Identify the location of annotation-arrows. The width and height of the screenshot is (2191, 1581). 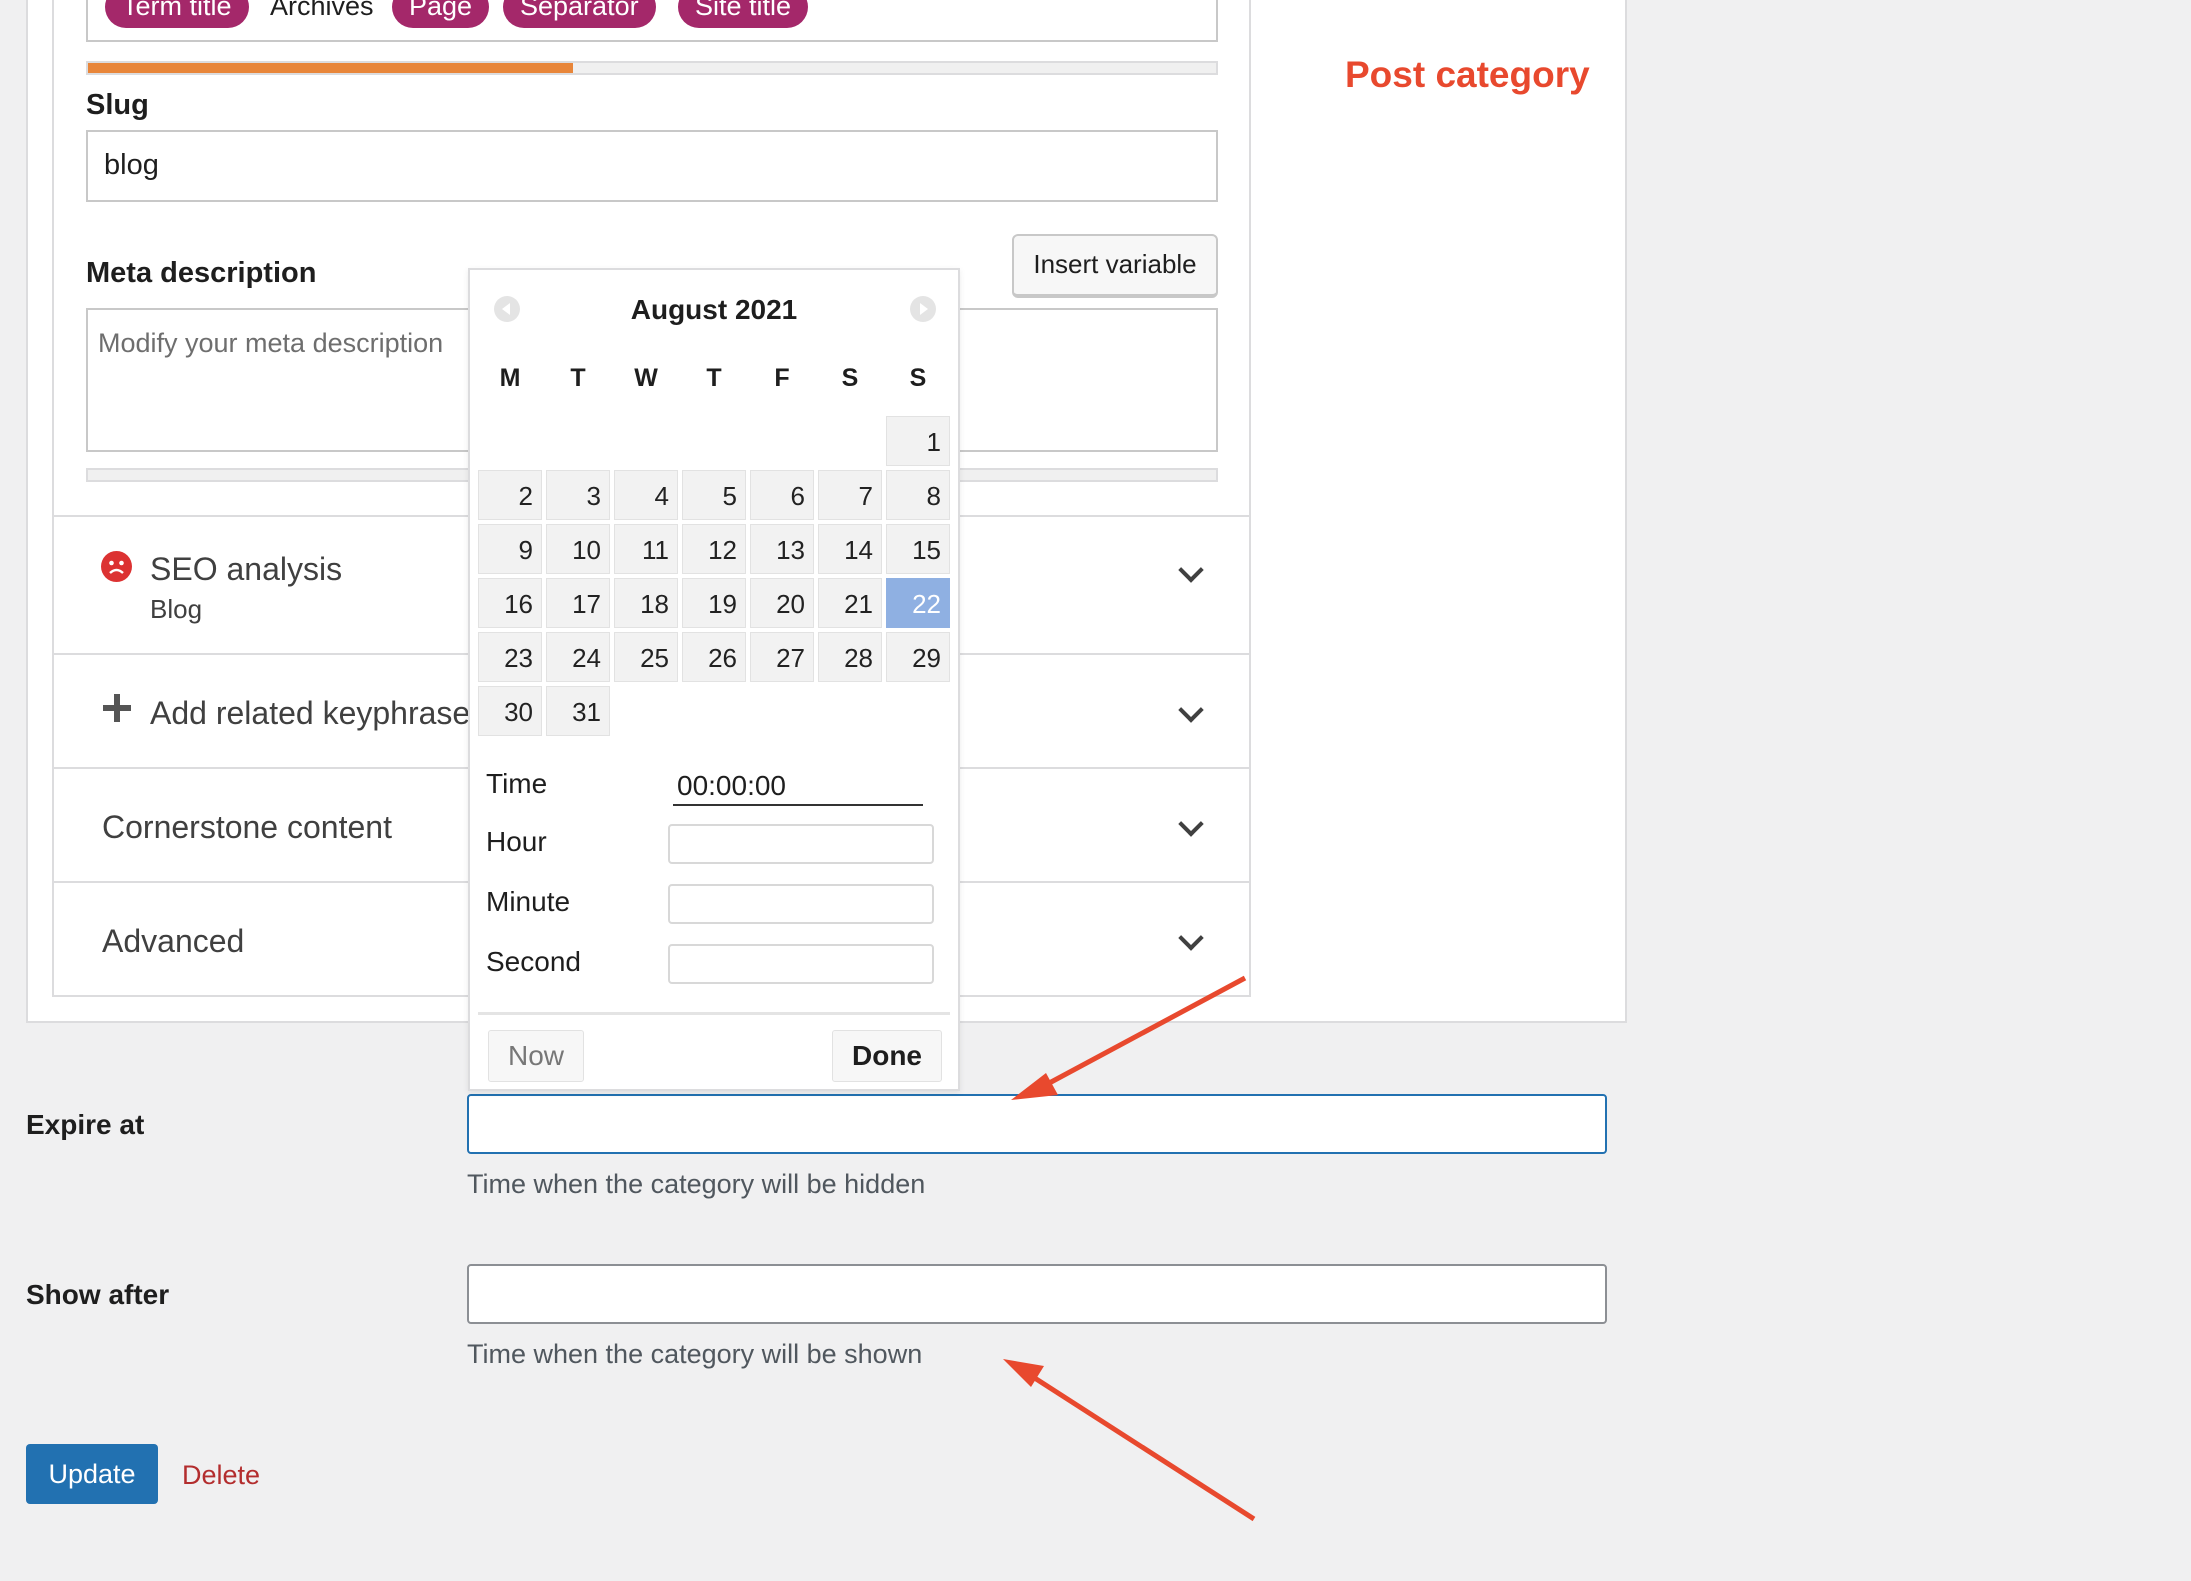
(1129, 1248).